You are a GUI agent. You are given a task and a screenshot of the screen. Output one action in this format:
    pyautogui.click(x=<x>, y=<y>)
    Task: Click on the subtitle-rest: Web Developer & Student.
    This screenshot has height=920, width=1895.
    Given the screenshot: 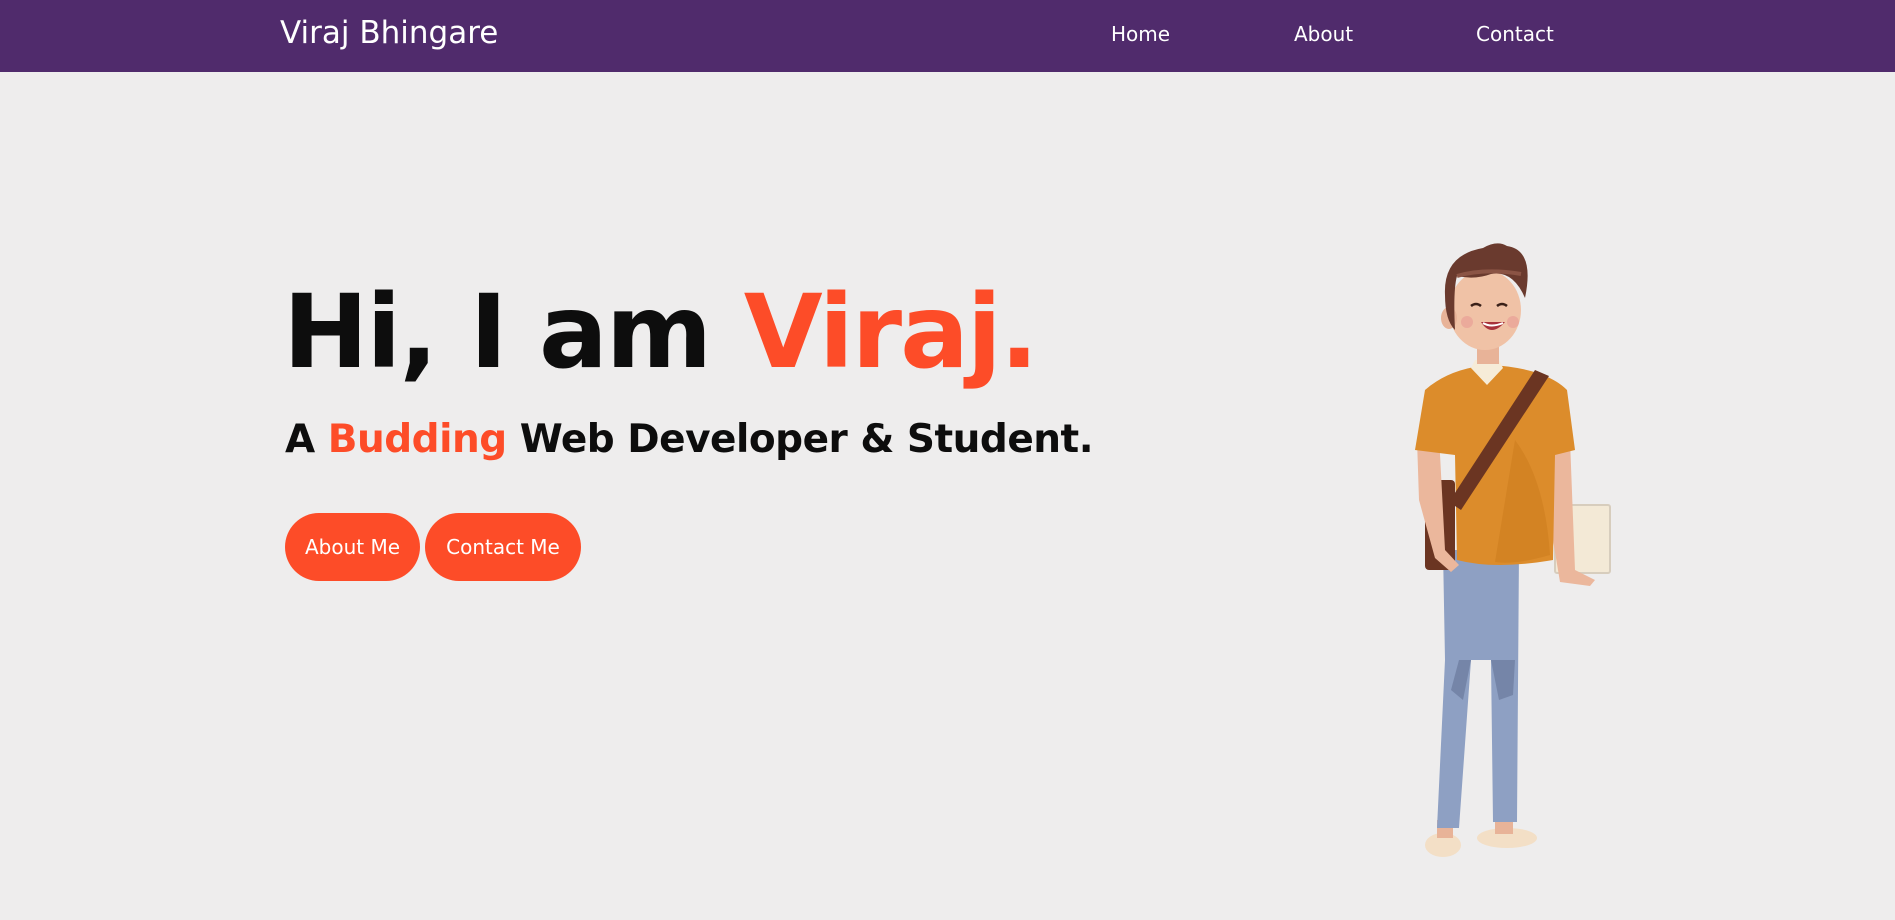 What is the action you would take?
    pyautogui.click(x=800, y=439)
    